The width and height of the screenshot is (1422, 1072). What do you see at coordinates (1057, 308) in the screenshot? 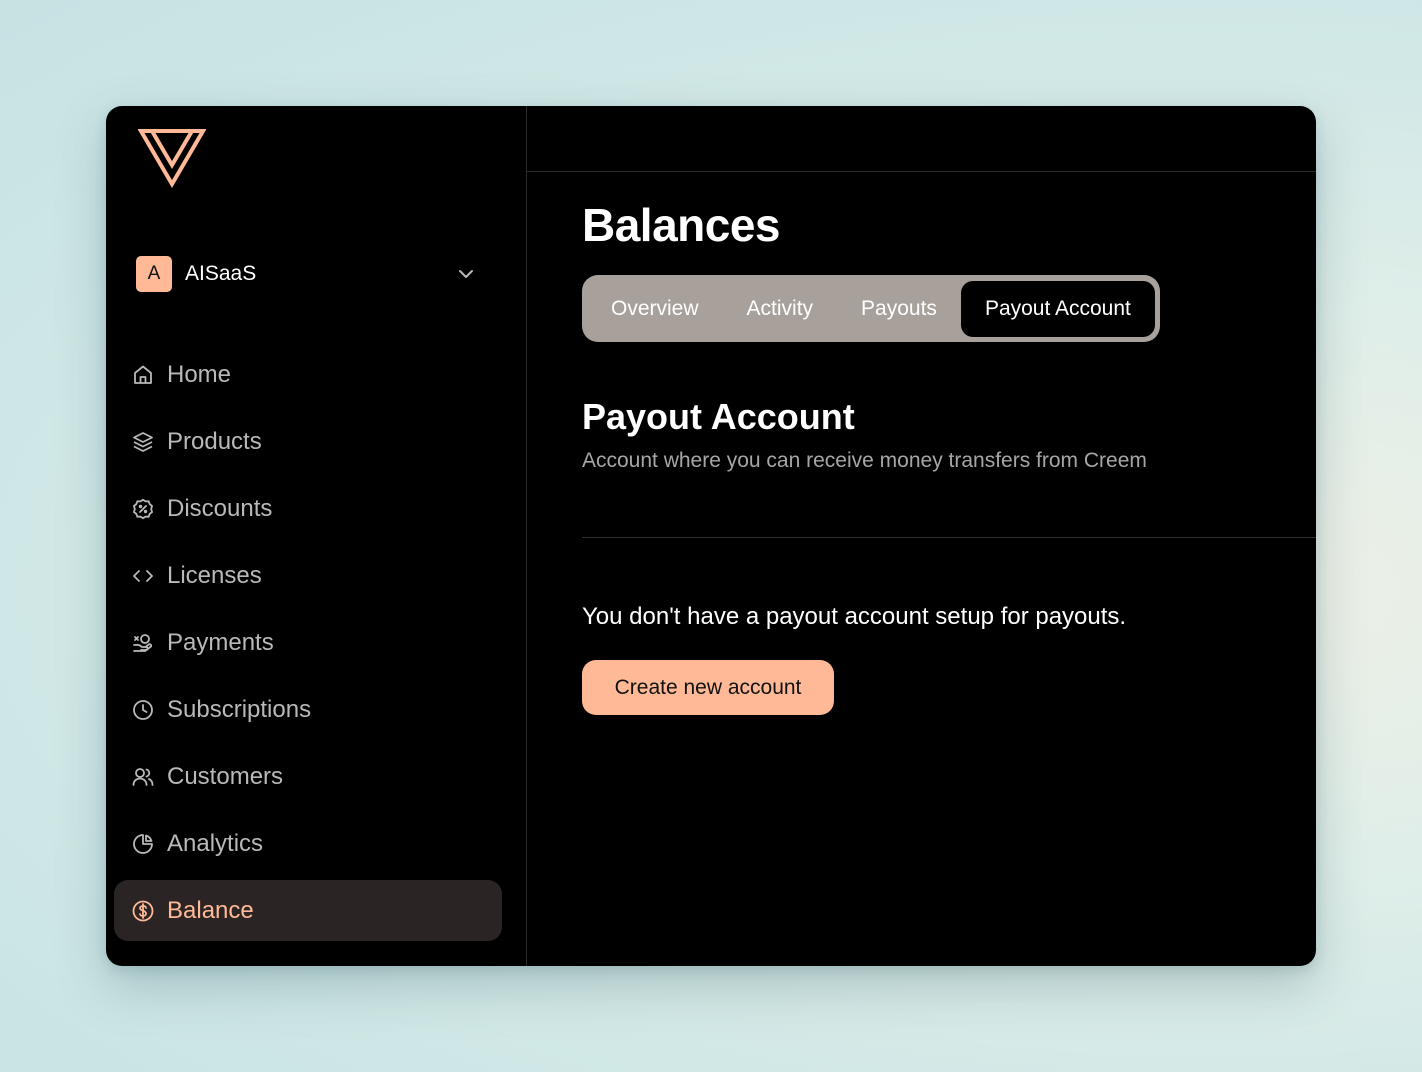
I see `tab-payout-account: Payout Account` at bounding box center [1057, 308].